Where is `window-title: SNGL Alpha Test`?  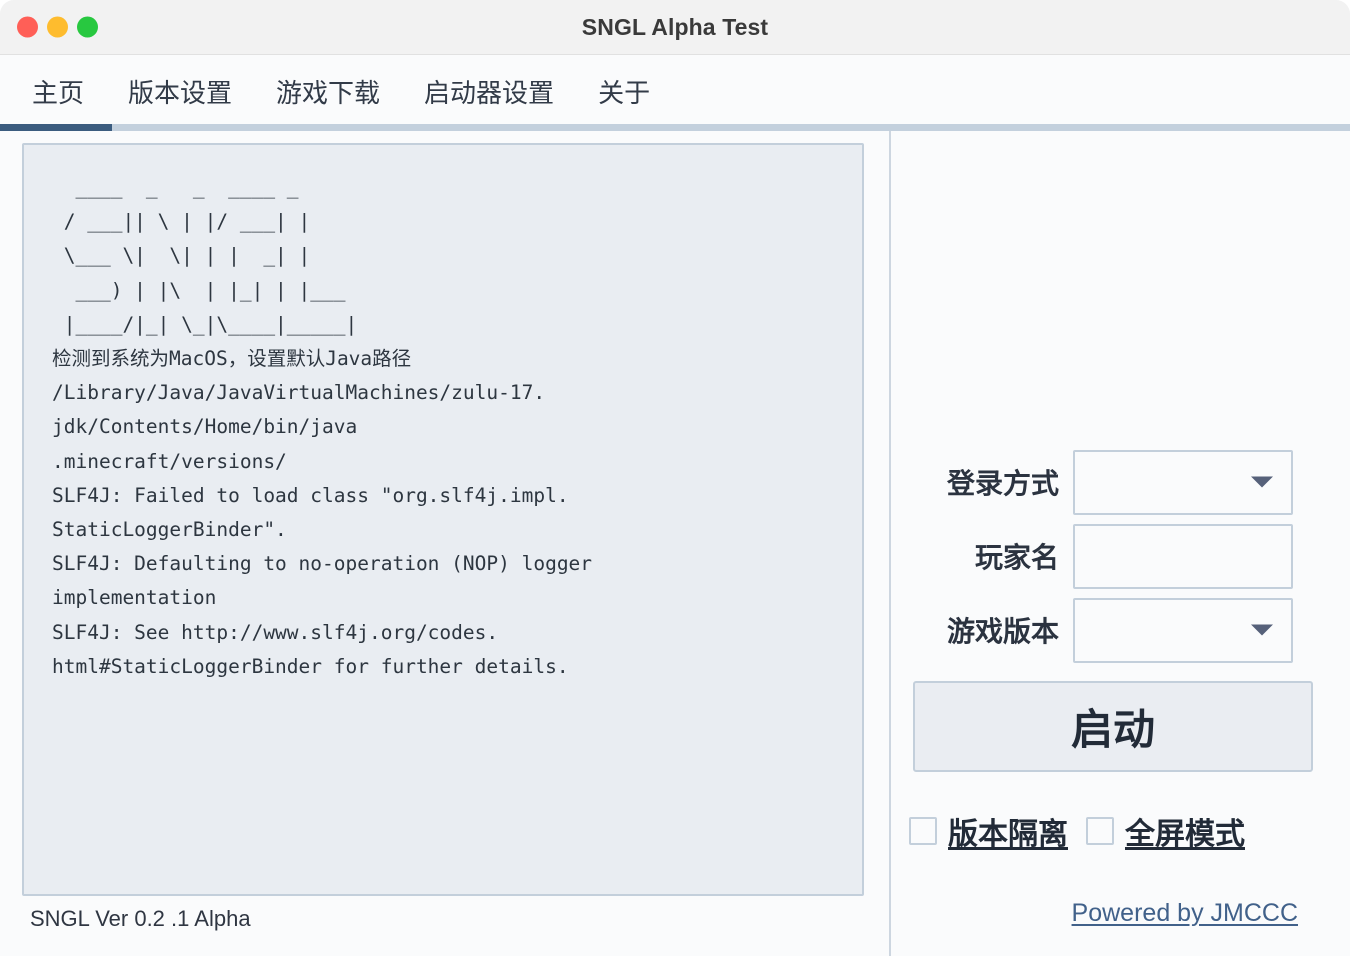 window-title: SNGL Alpha Test is located at coordinates (675, 26).